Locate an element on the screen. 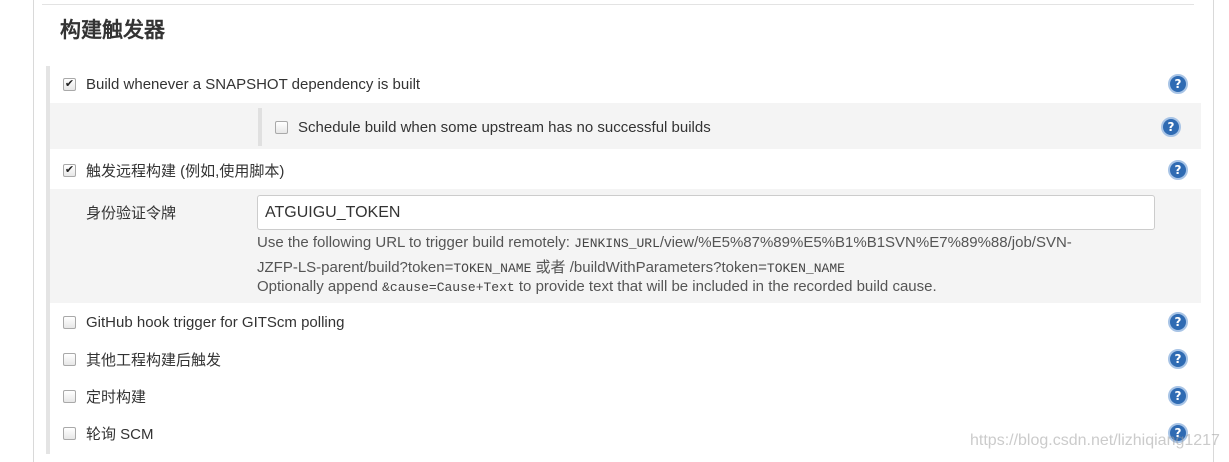 Image resolution: width=1229 pixels, height=462 pixels. upstream-checkbox is located at coordinates (281, 127).